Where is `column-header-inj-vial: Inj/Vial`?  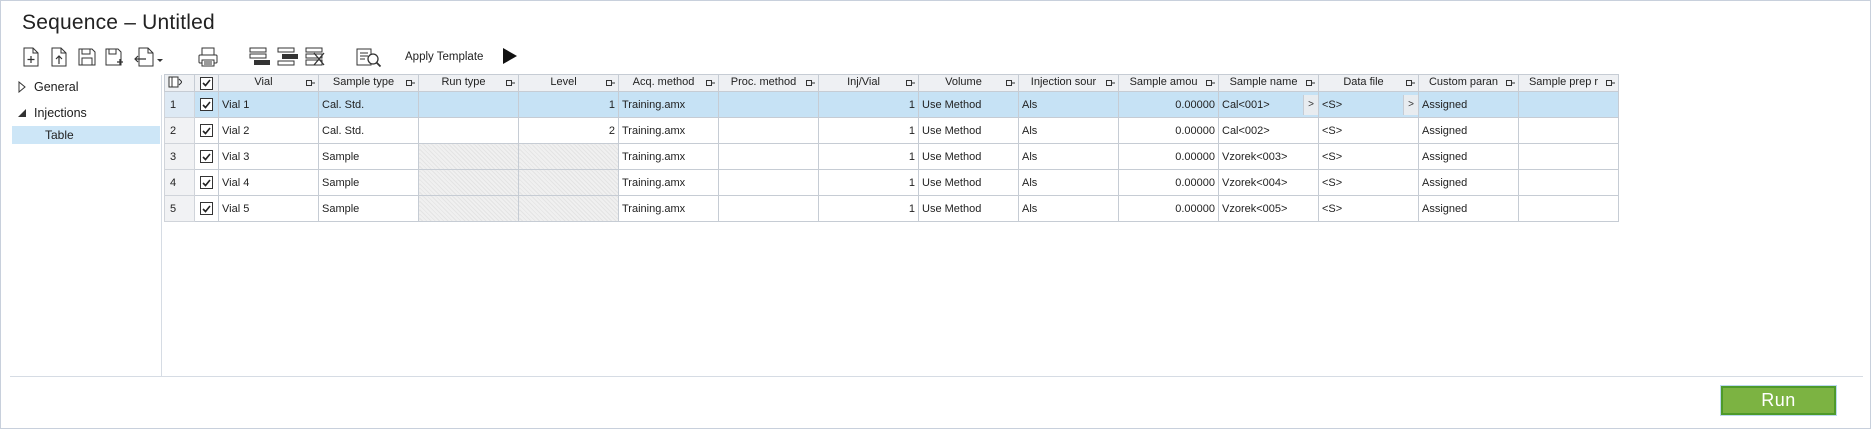 column-header-inj-vial: Inj/Vial is located at coordinates (868, 83).